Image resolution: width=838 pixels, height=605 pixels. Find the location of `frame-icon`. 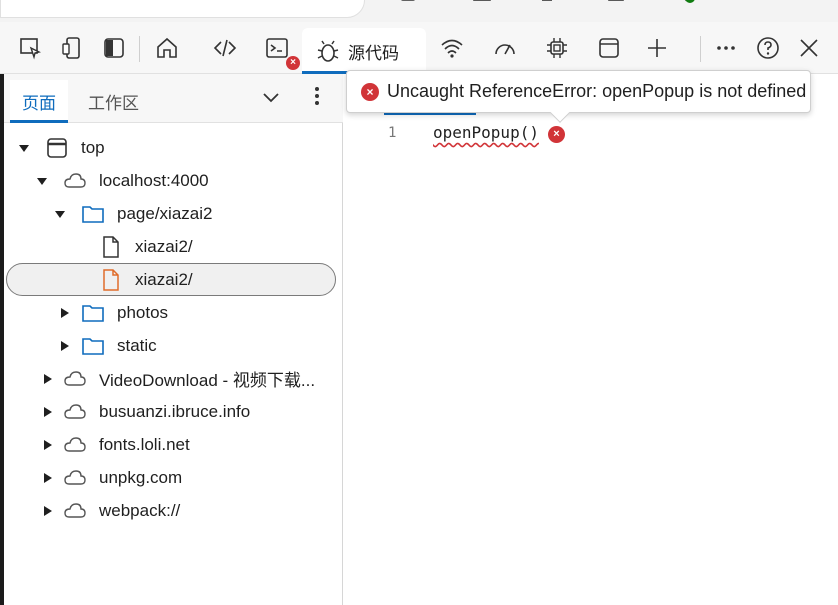

frame-icon is located at coordinates (57, 147).